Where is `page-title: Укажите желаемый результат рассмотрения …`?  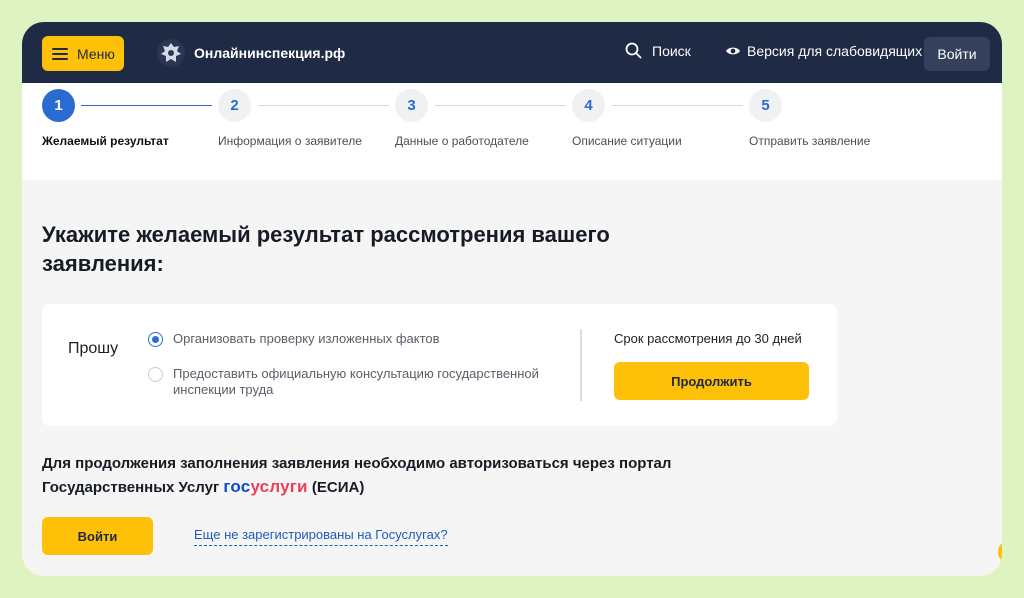
page-title: Укажите желаемый результат рассмотрения … is located at coordinates (326, 249).